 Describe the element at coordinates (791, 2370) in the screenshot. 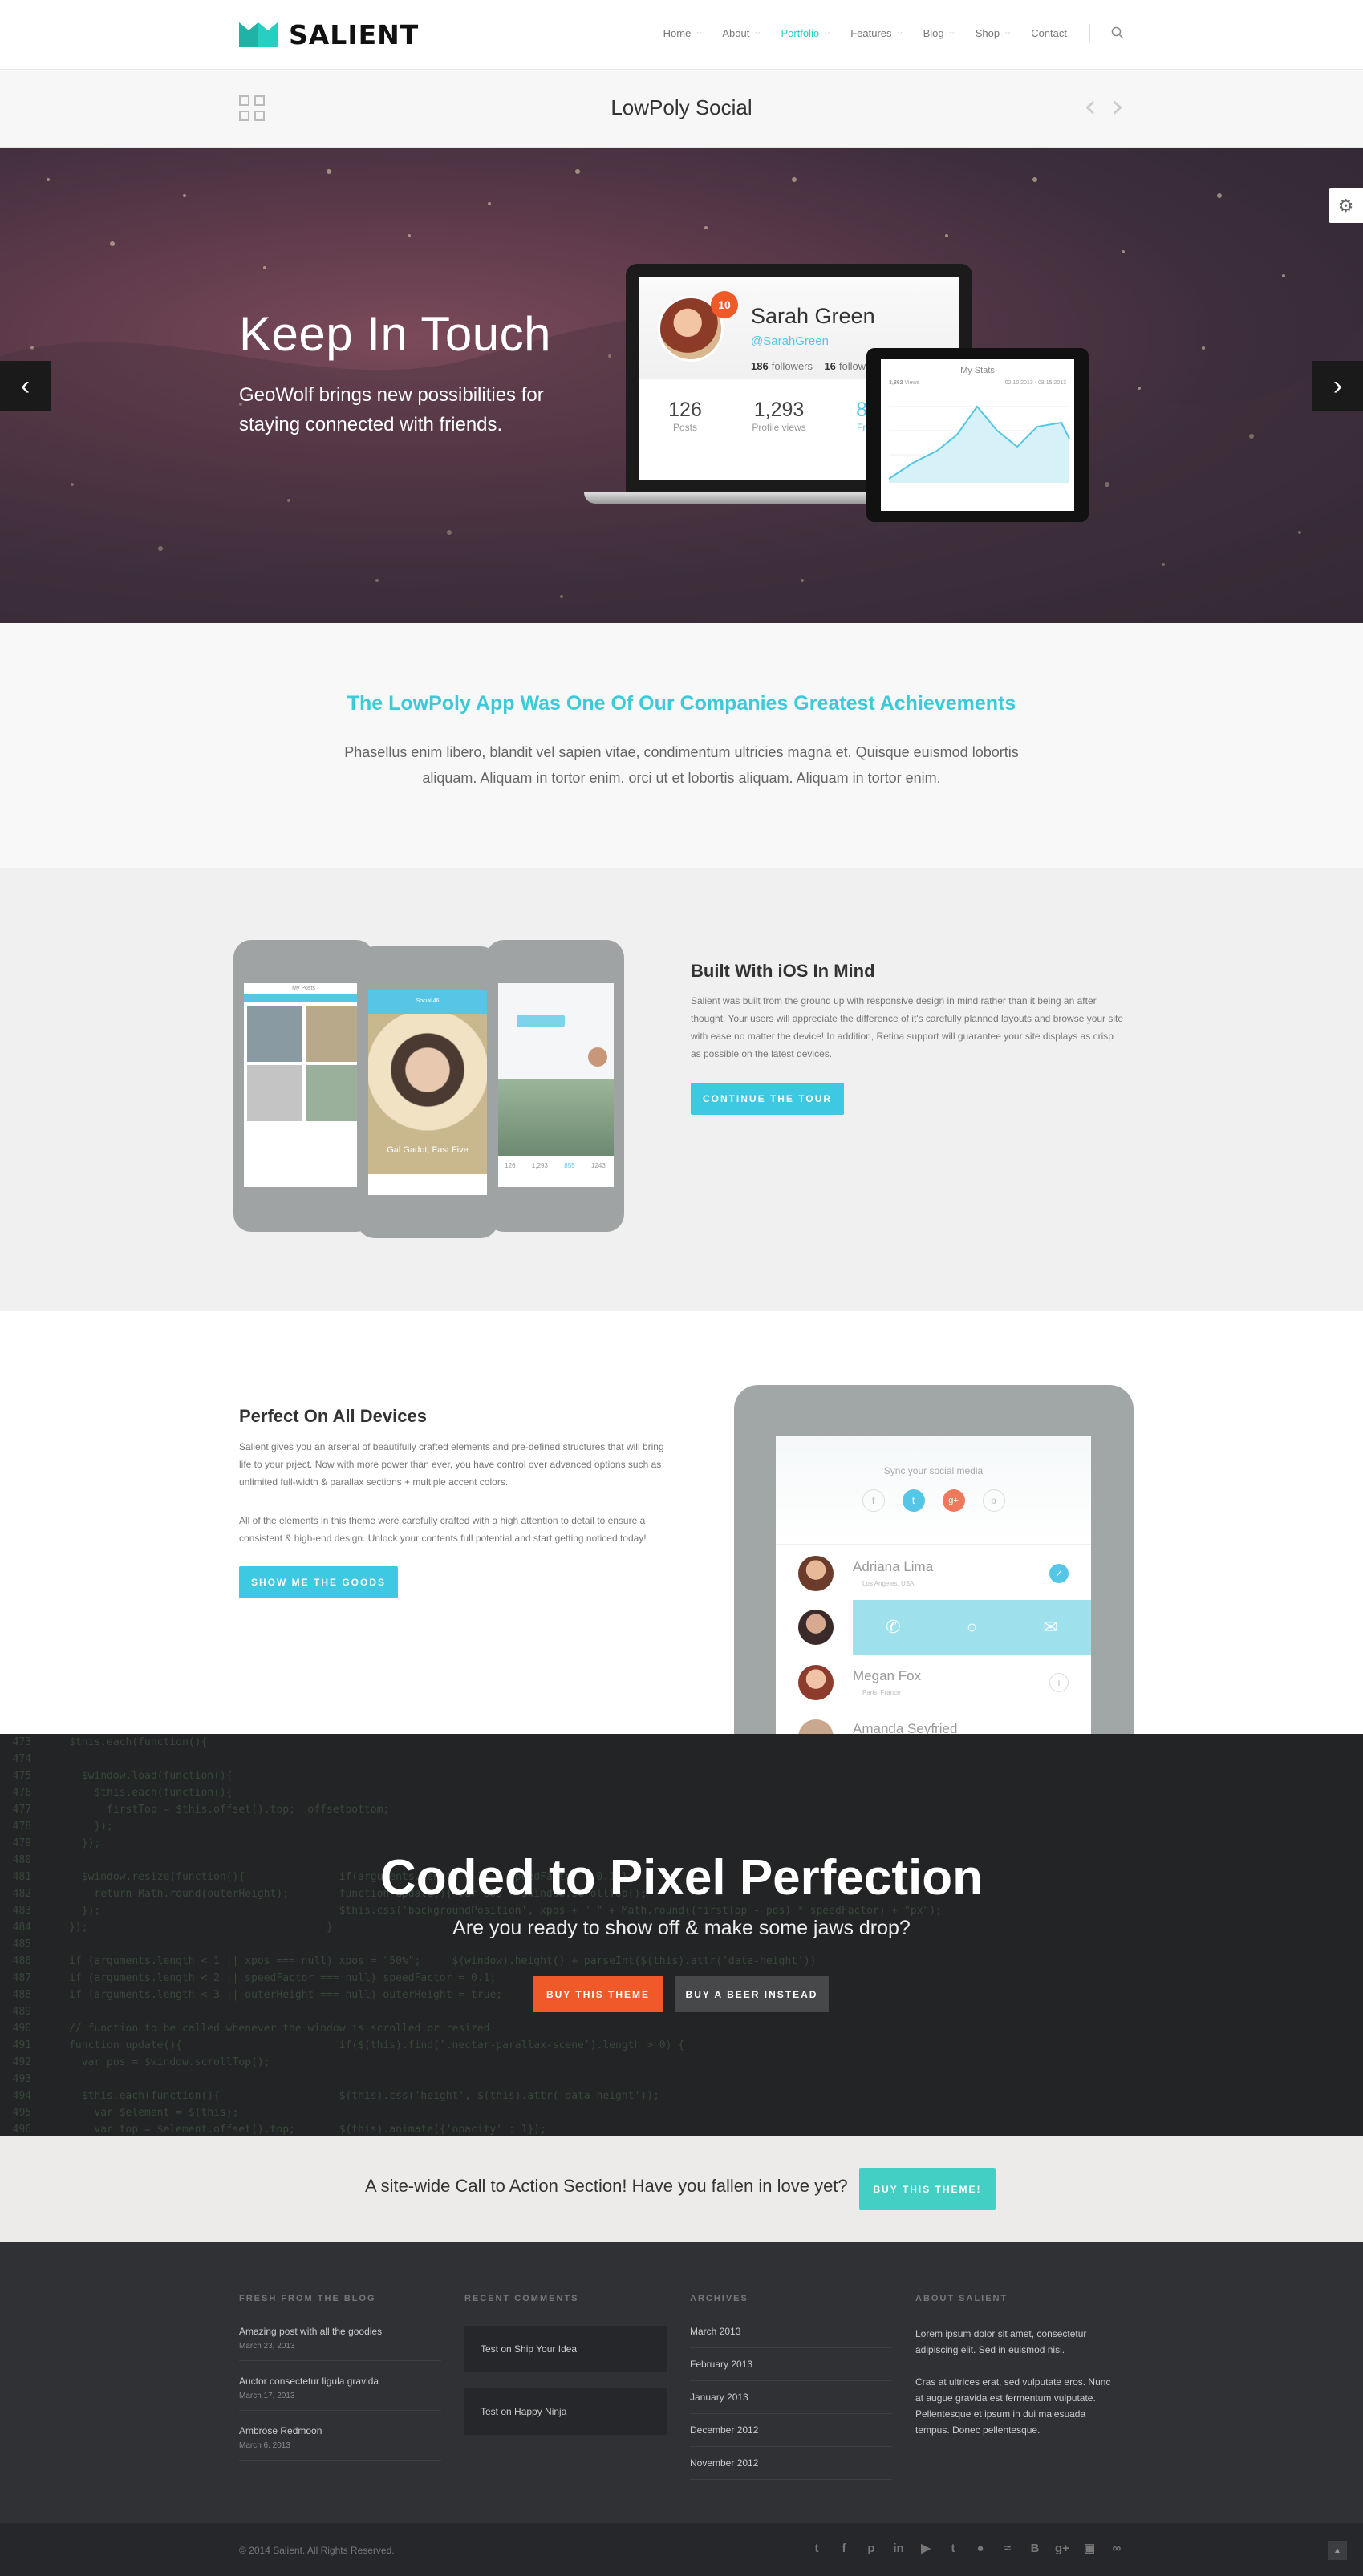

I see `archive-link: February 2013` at that location.